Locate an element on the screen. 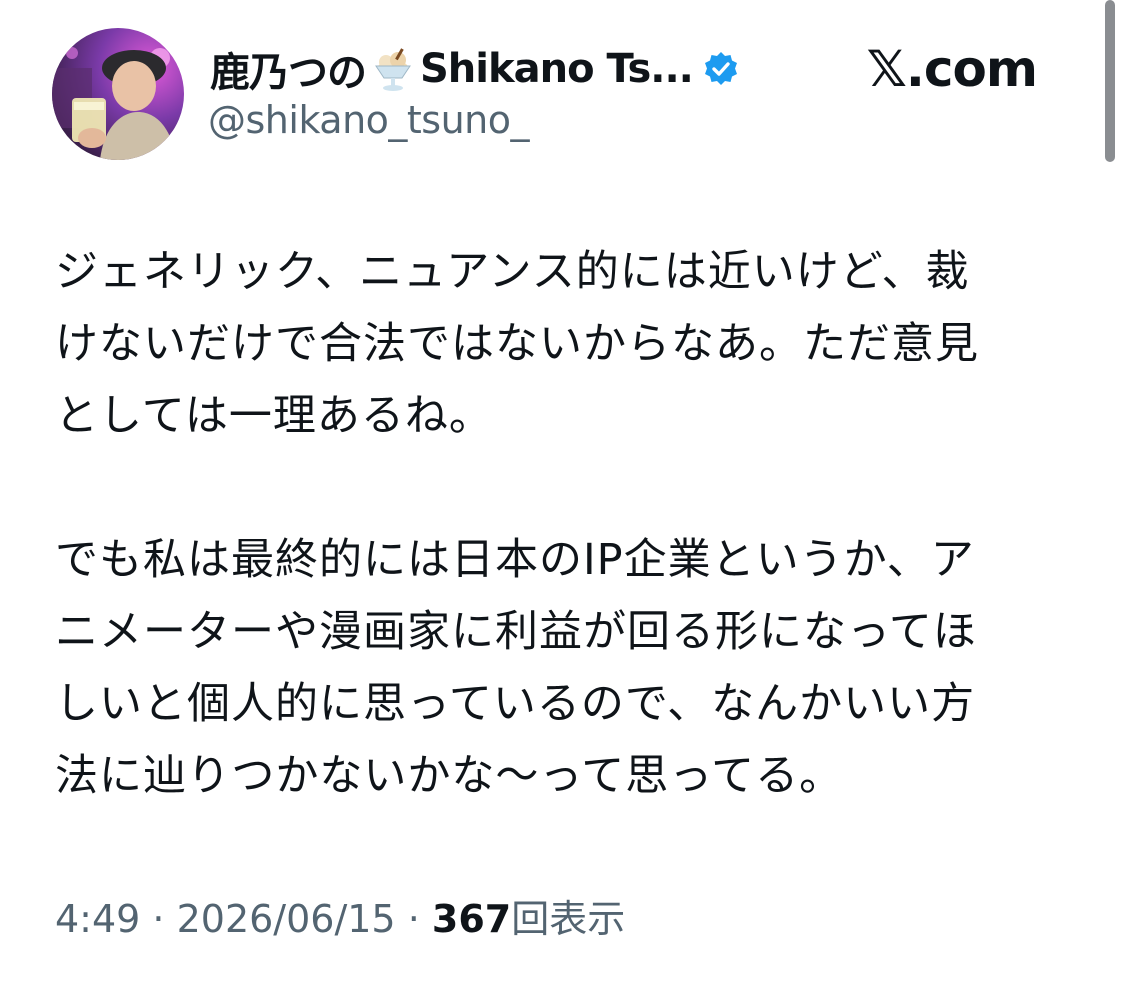 The image size is (1125, 986). tweet-meta: 4:49 · 2026/06/15 · 367回表示 is located at coordinates (340, 915).